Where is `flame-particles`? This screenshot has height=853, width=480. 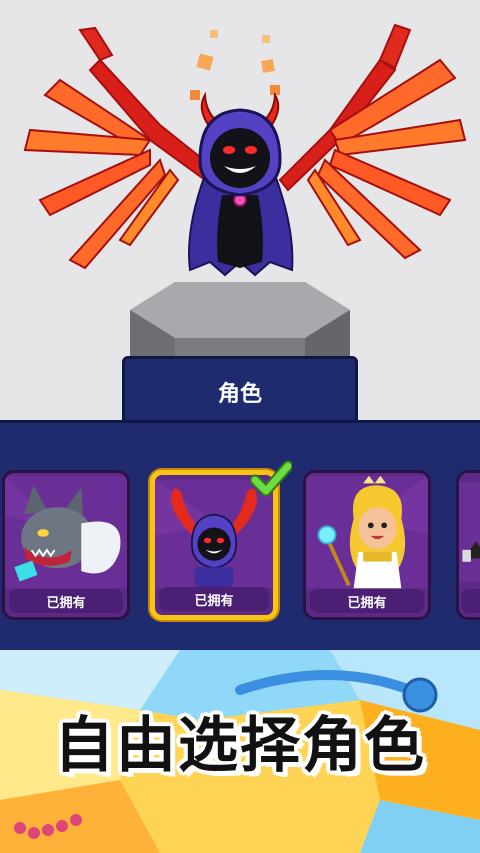 flame-particles is located at coordinates (235, 65).